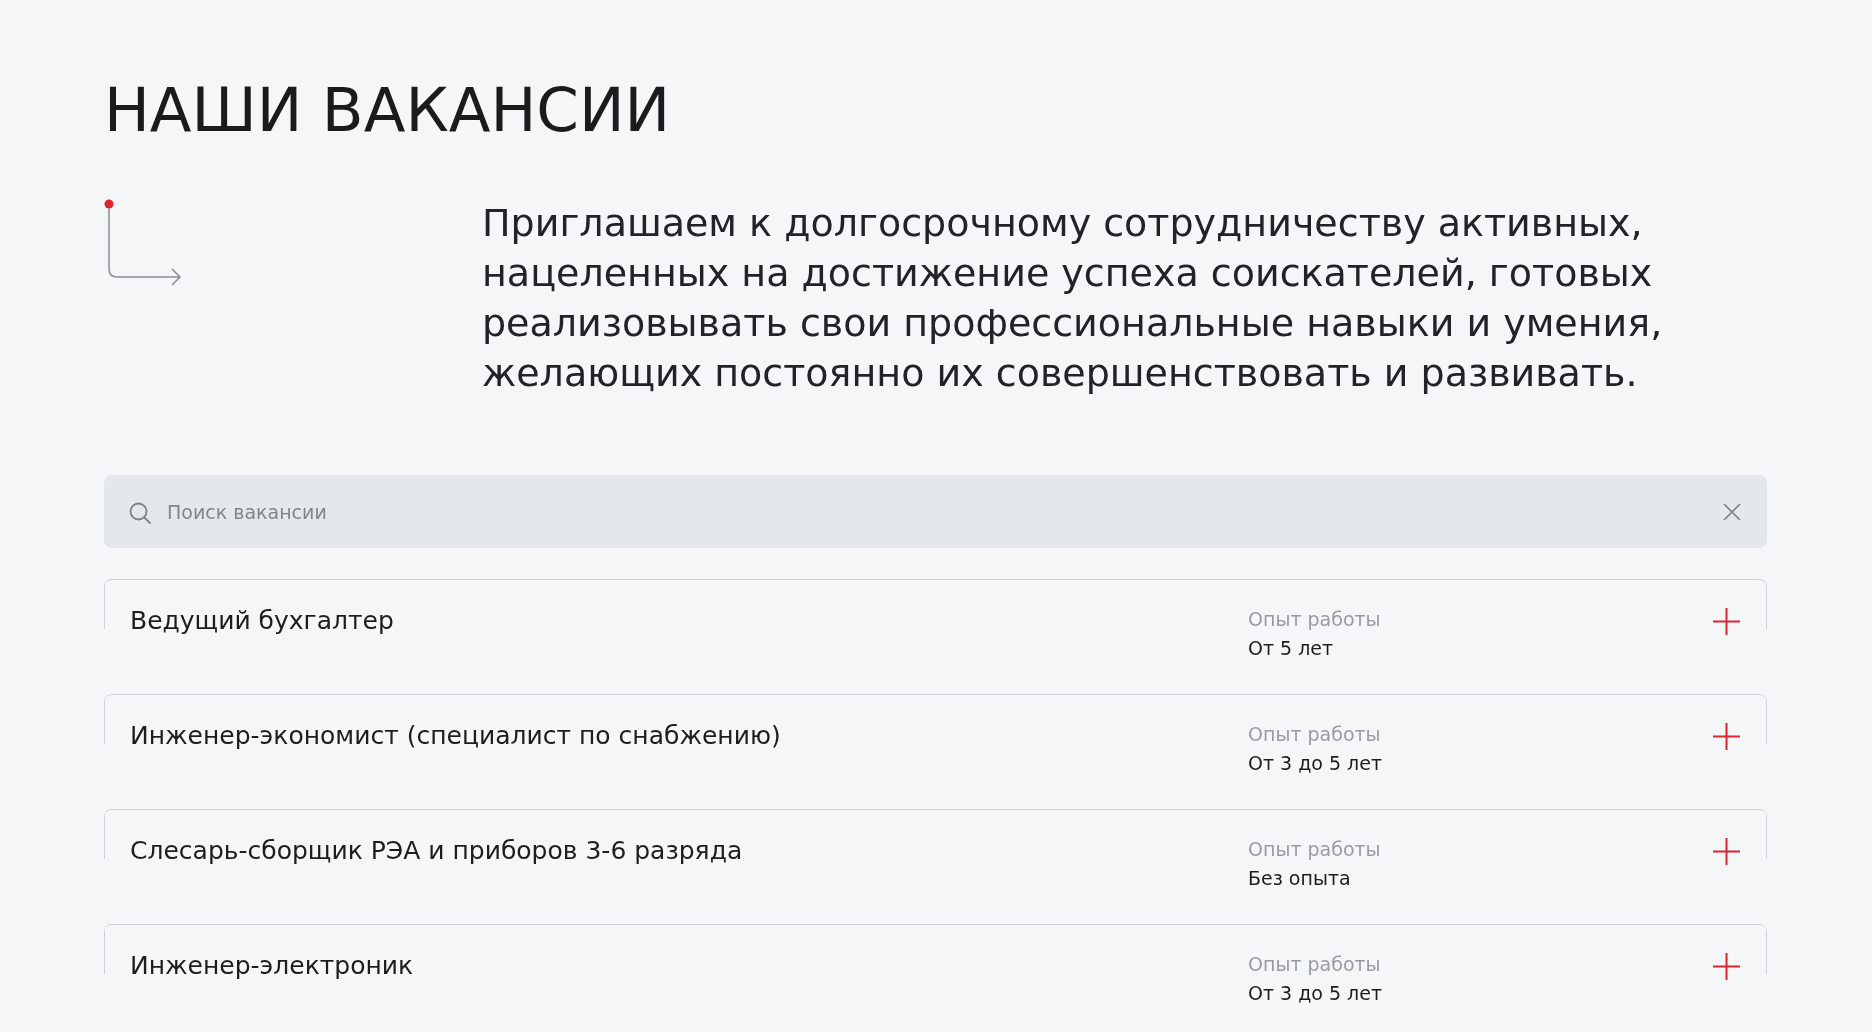 The height and width of the screenshot is (1032, 1872). I want to click on intro-paragraph: Приглашаем к долгосрочному сотрудничеству активных, нацеленных на достижение успеха соискателей, готовых реализовывать свои профессиональные навыки и умения, желающих постоянно их совершенствовать и развивать., so click(1073, 298).